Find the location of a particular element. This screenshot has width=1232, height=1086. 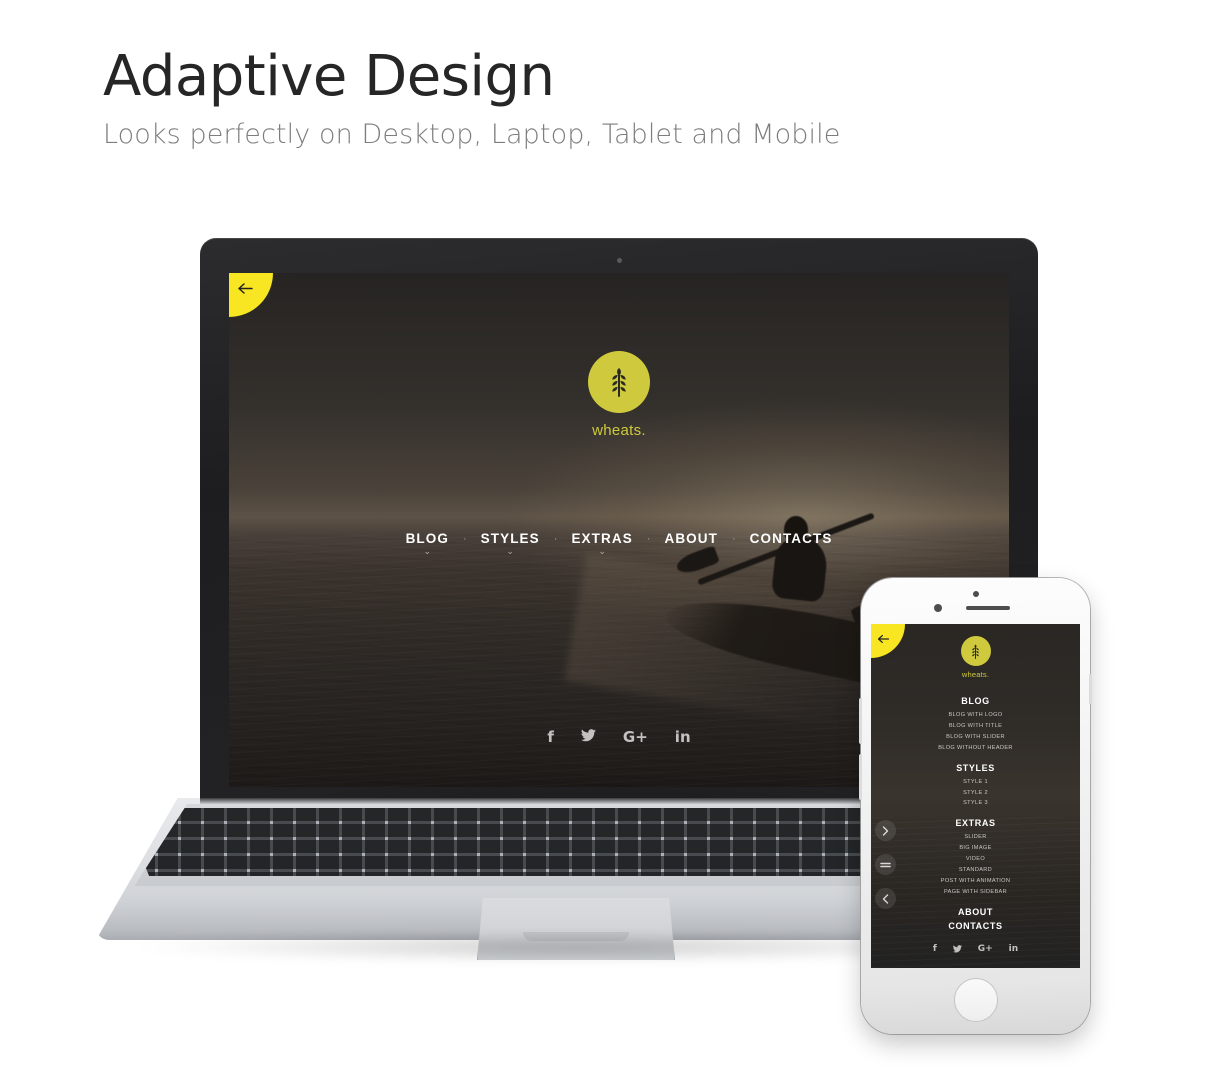

front-camera-icon is located at coordinates (975, 594).